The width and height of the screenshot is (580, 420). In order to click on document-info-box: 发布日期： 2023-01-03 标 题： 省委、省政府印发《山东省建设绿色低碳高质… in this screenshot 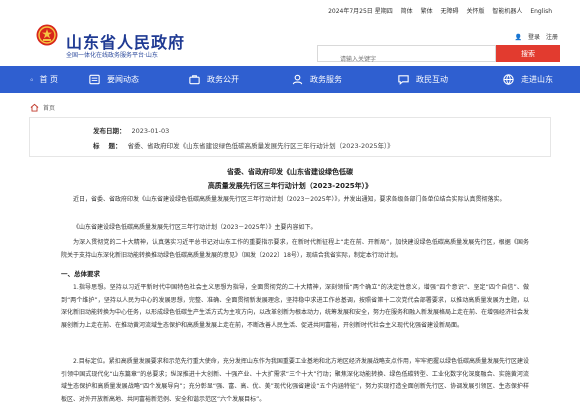, I will do `click(290, 137)`.